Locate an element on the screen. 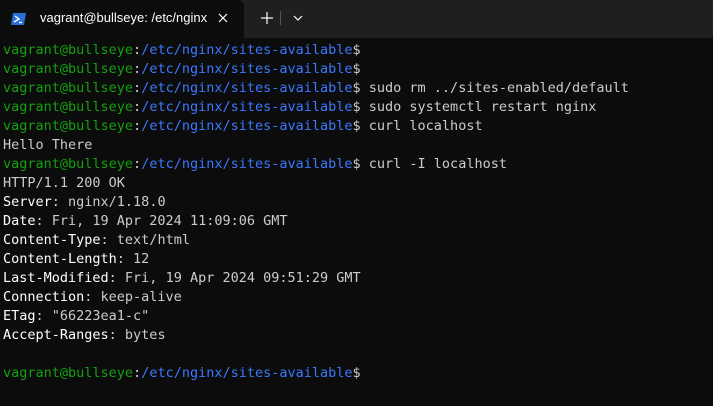  header-name: Last-Modified is located at coordinates (56, 278).